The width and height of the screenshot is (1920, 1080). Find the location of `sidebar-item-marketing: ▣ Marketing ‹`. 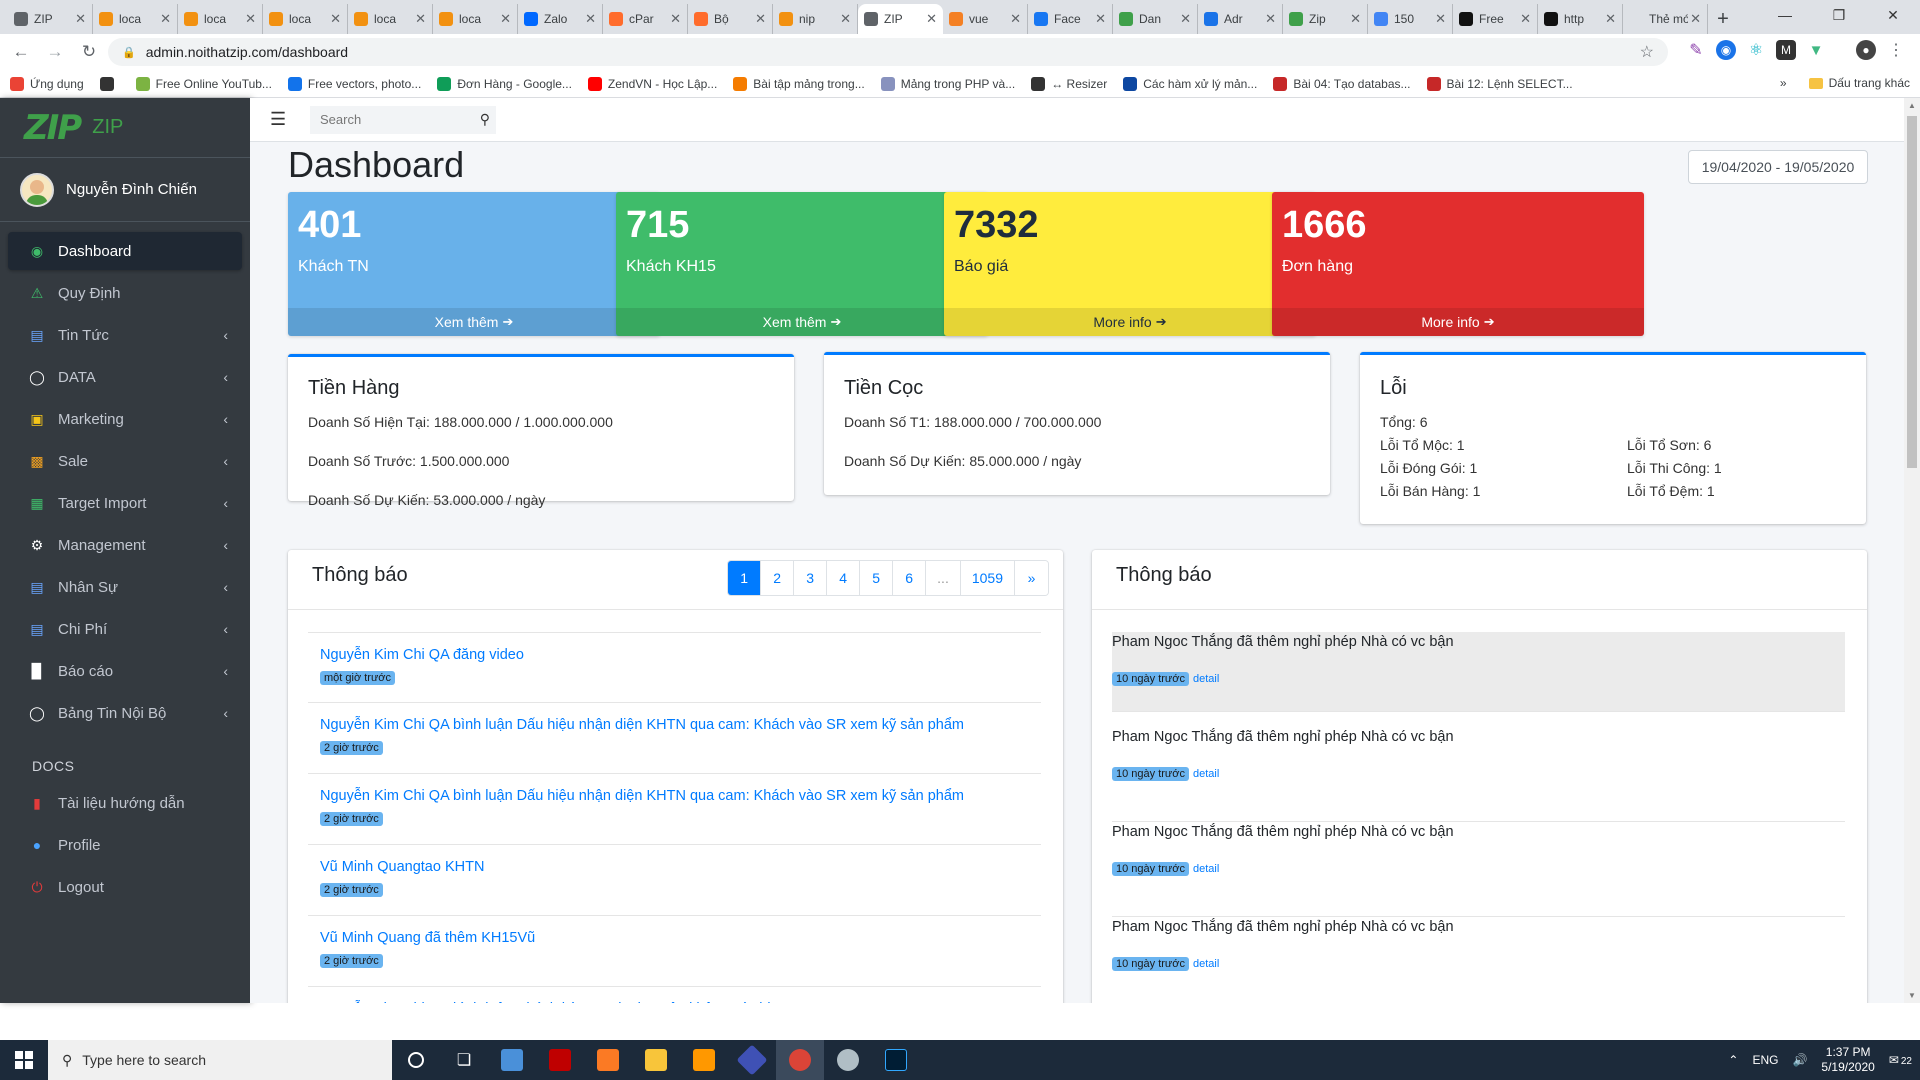

sidebar-item-marketing: ▣ Marketing ‹ is located at coordinates (125, 419).